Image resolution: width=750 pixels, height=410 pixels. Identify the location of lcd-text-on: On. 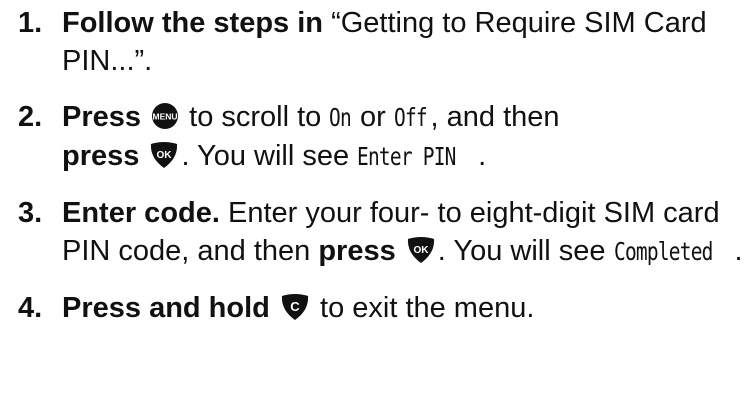
(340, 117).